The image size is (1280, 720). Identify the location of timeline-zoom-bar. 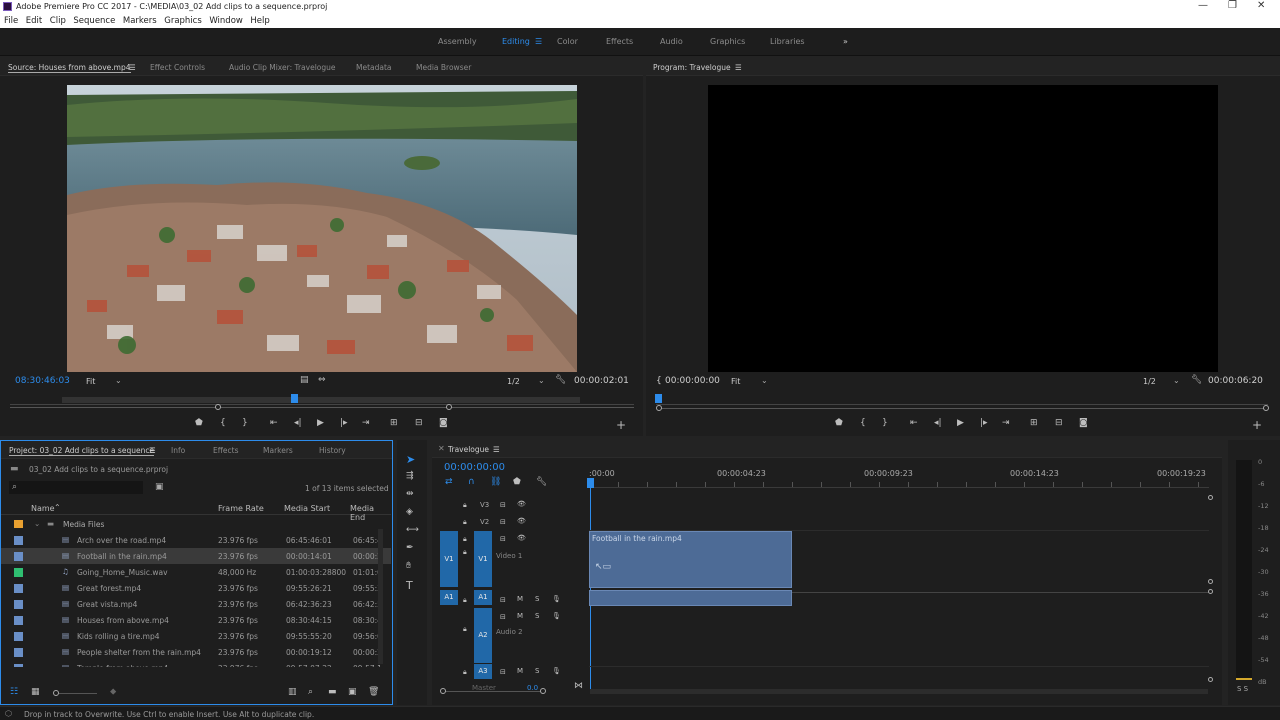
(899, 691).